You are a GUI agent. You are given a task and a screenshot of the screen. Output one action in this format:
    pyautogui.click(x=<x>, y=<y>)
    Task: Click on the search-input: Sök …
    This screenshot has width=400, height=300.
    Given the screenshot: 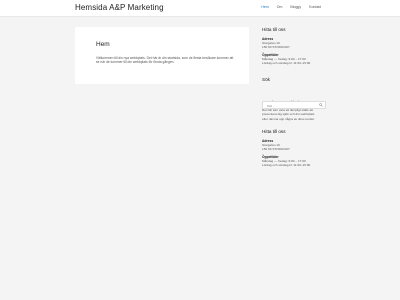 What is the action you would take?
    pyautogui.click(x=294, y=105)
    